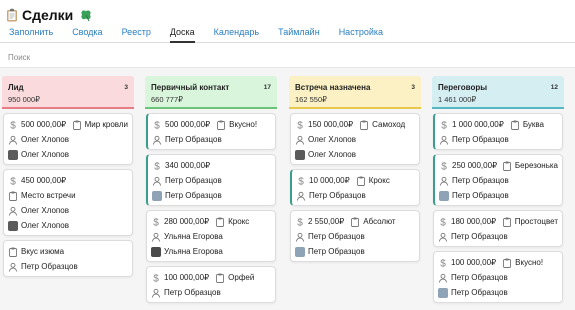 The height and width of the screenshot is (310, 575). I want to click on deal-card: Вкус изюма Петр Образцов, so click(68, 258).